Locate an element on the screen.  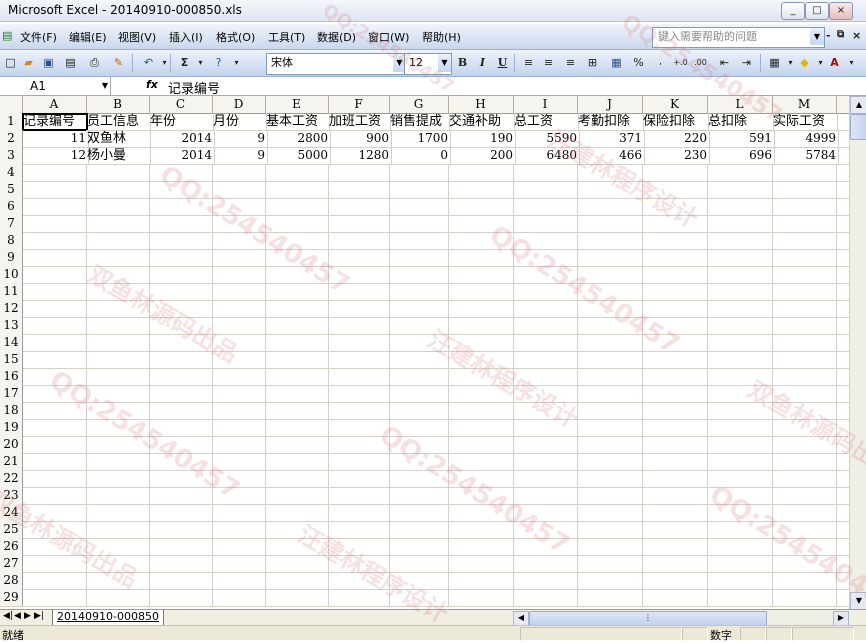
cell-l10 is located at coordinates (740, 275).